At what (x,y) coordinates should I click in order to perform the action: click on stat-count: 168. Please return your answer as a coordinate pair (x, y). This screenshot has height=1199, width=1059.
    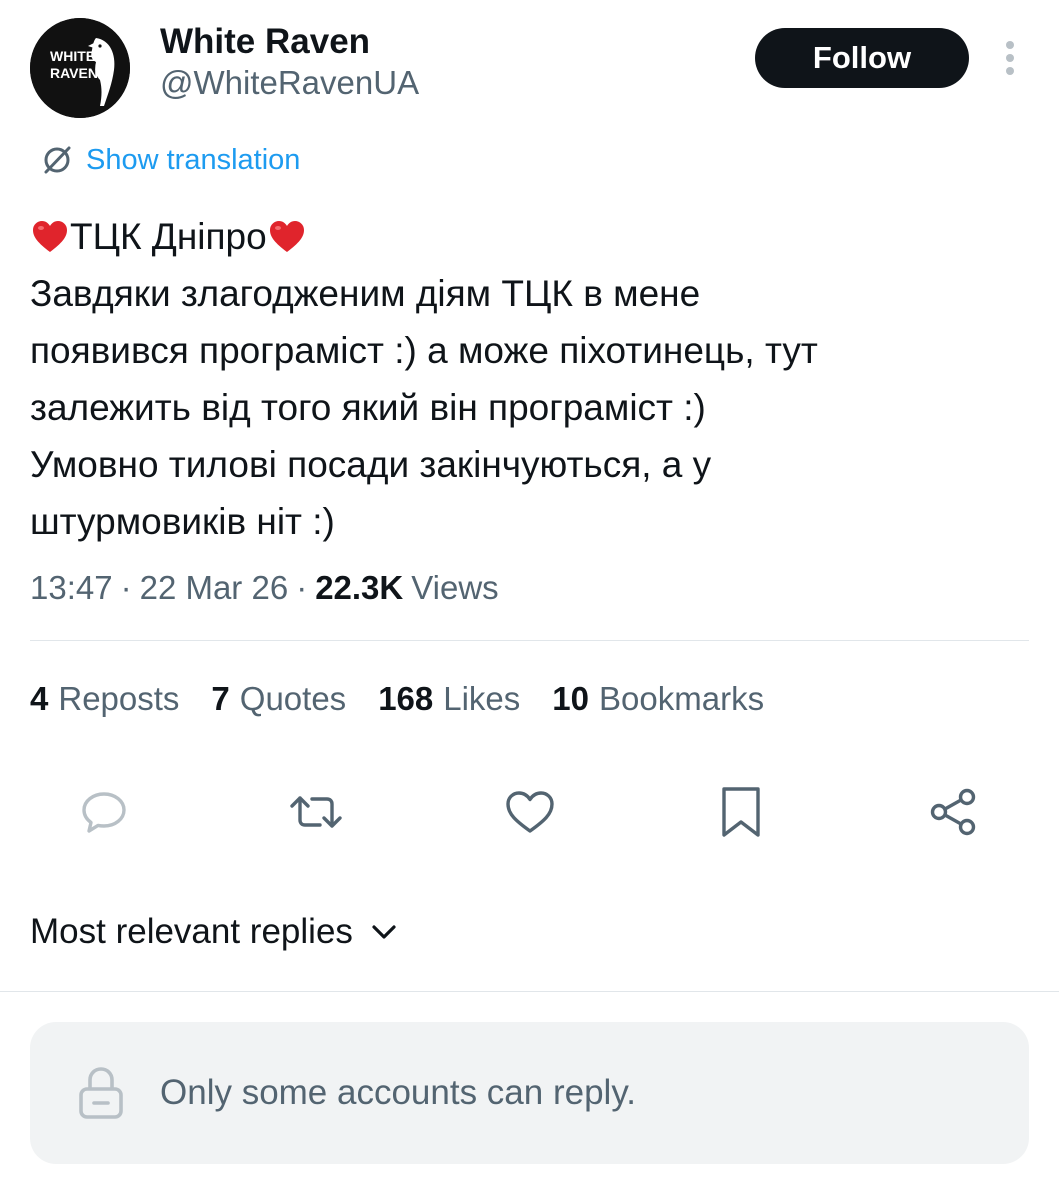
    Looking at the image, I should click on (406, 698).